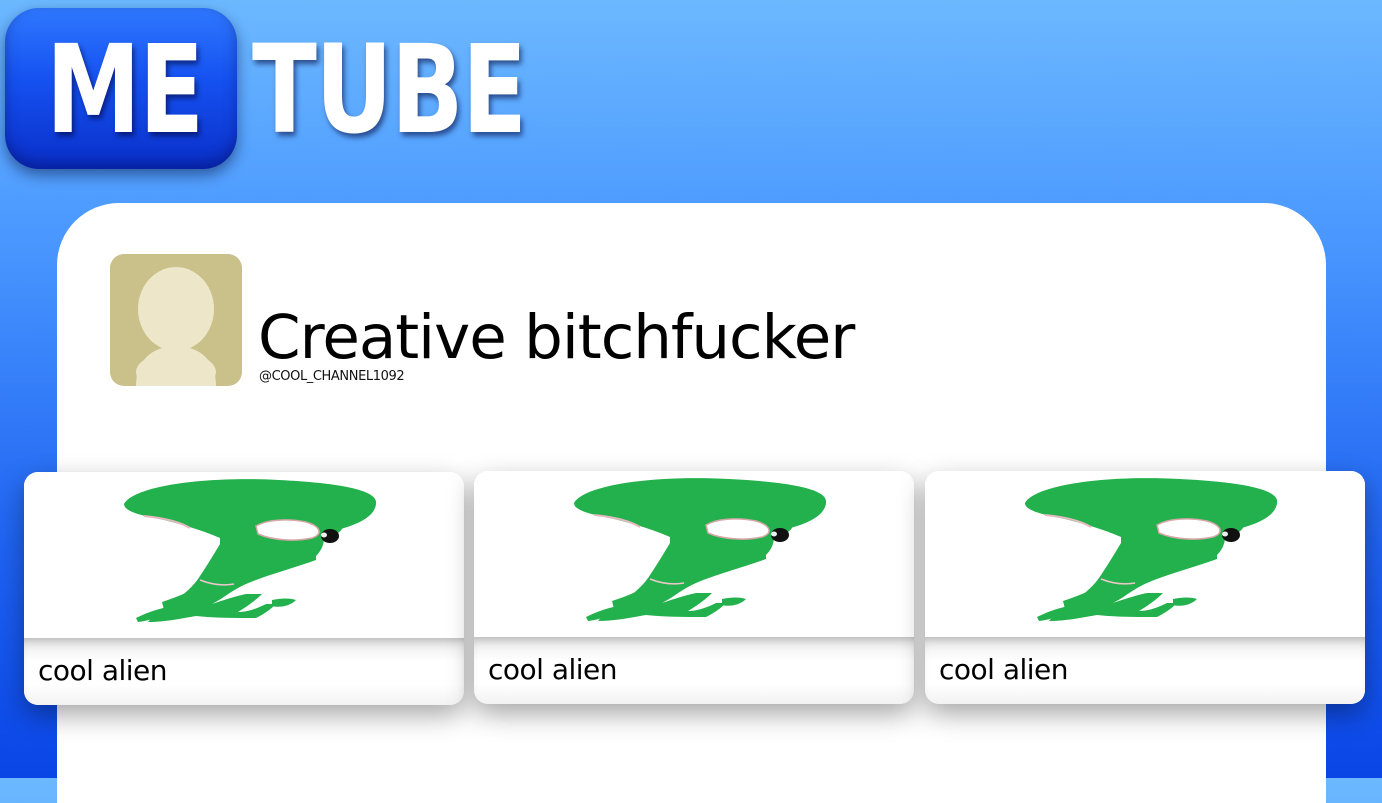  I want to click on channel-name: Creative bitchfucker, so click(556, 337).